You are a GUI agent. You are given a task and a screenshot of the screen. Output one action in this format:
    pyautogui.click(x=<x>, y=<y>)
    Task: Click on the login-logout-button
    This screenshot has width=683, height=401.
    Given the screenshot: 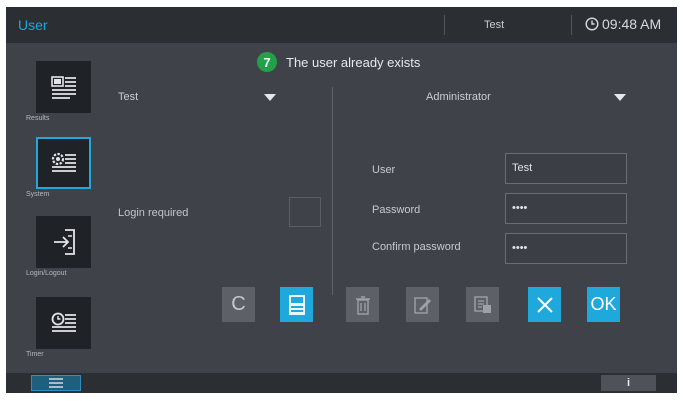 What is the action you would take?
    pyautogui.click(x=63, y=242)
    